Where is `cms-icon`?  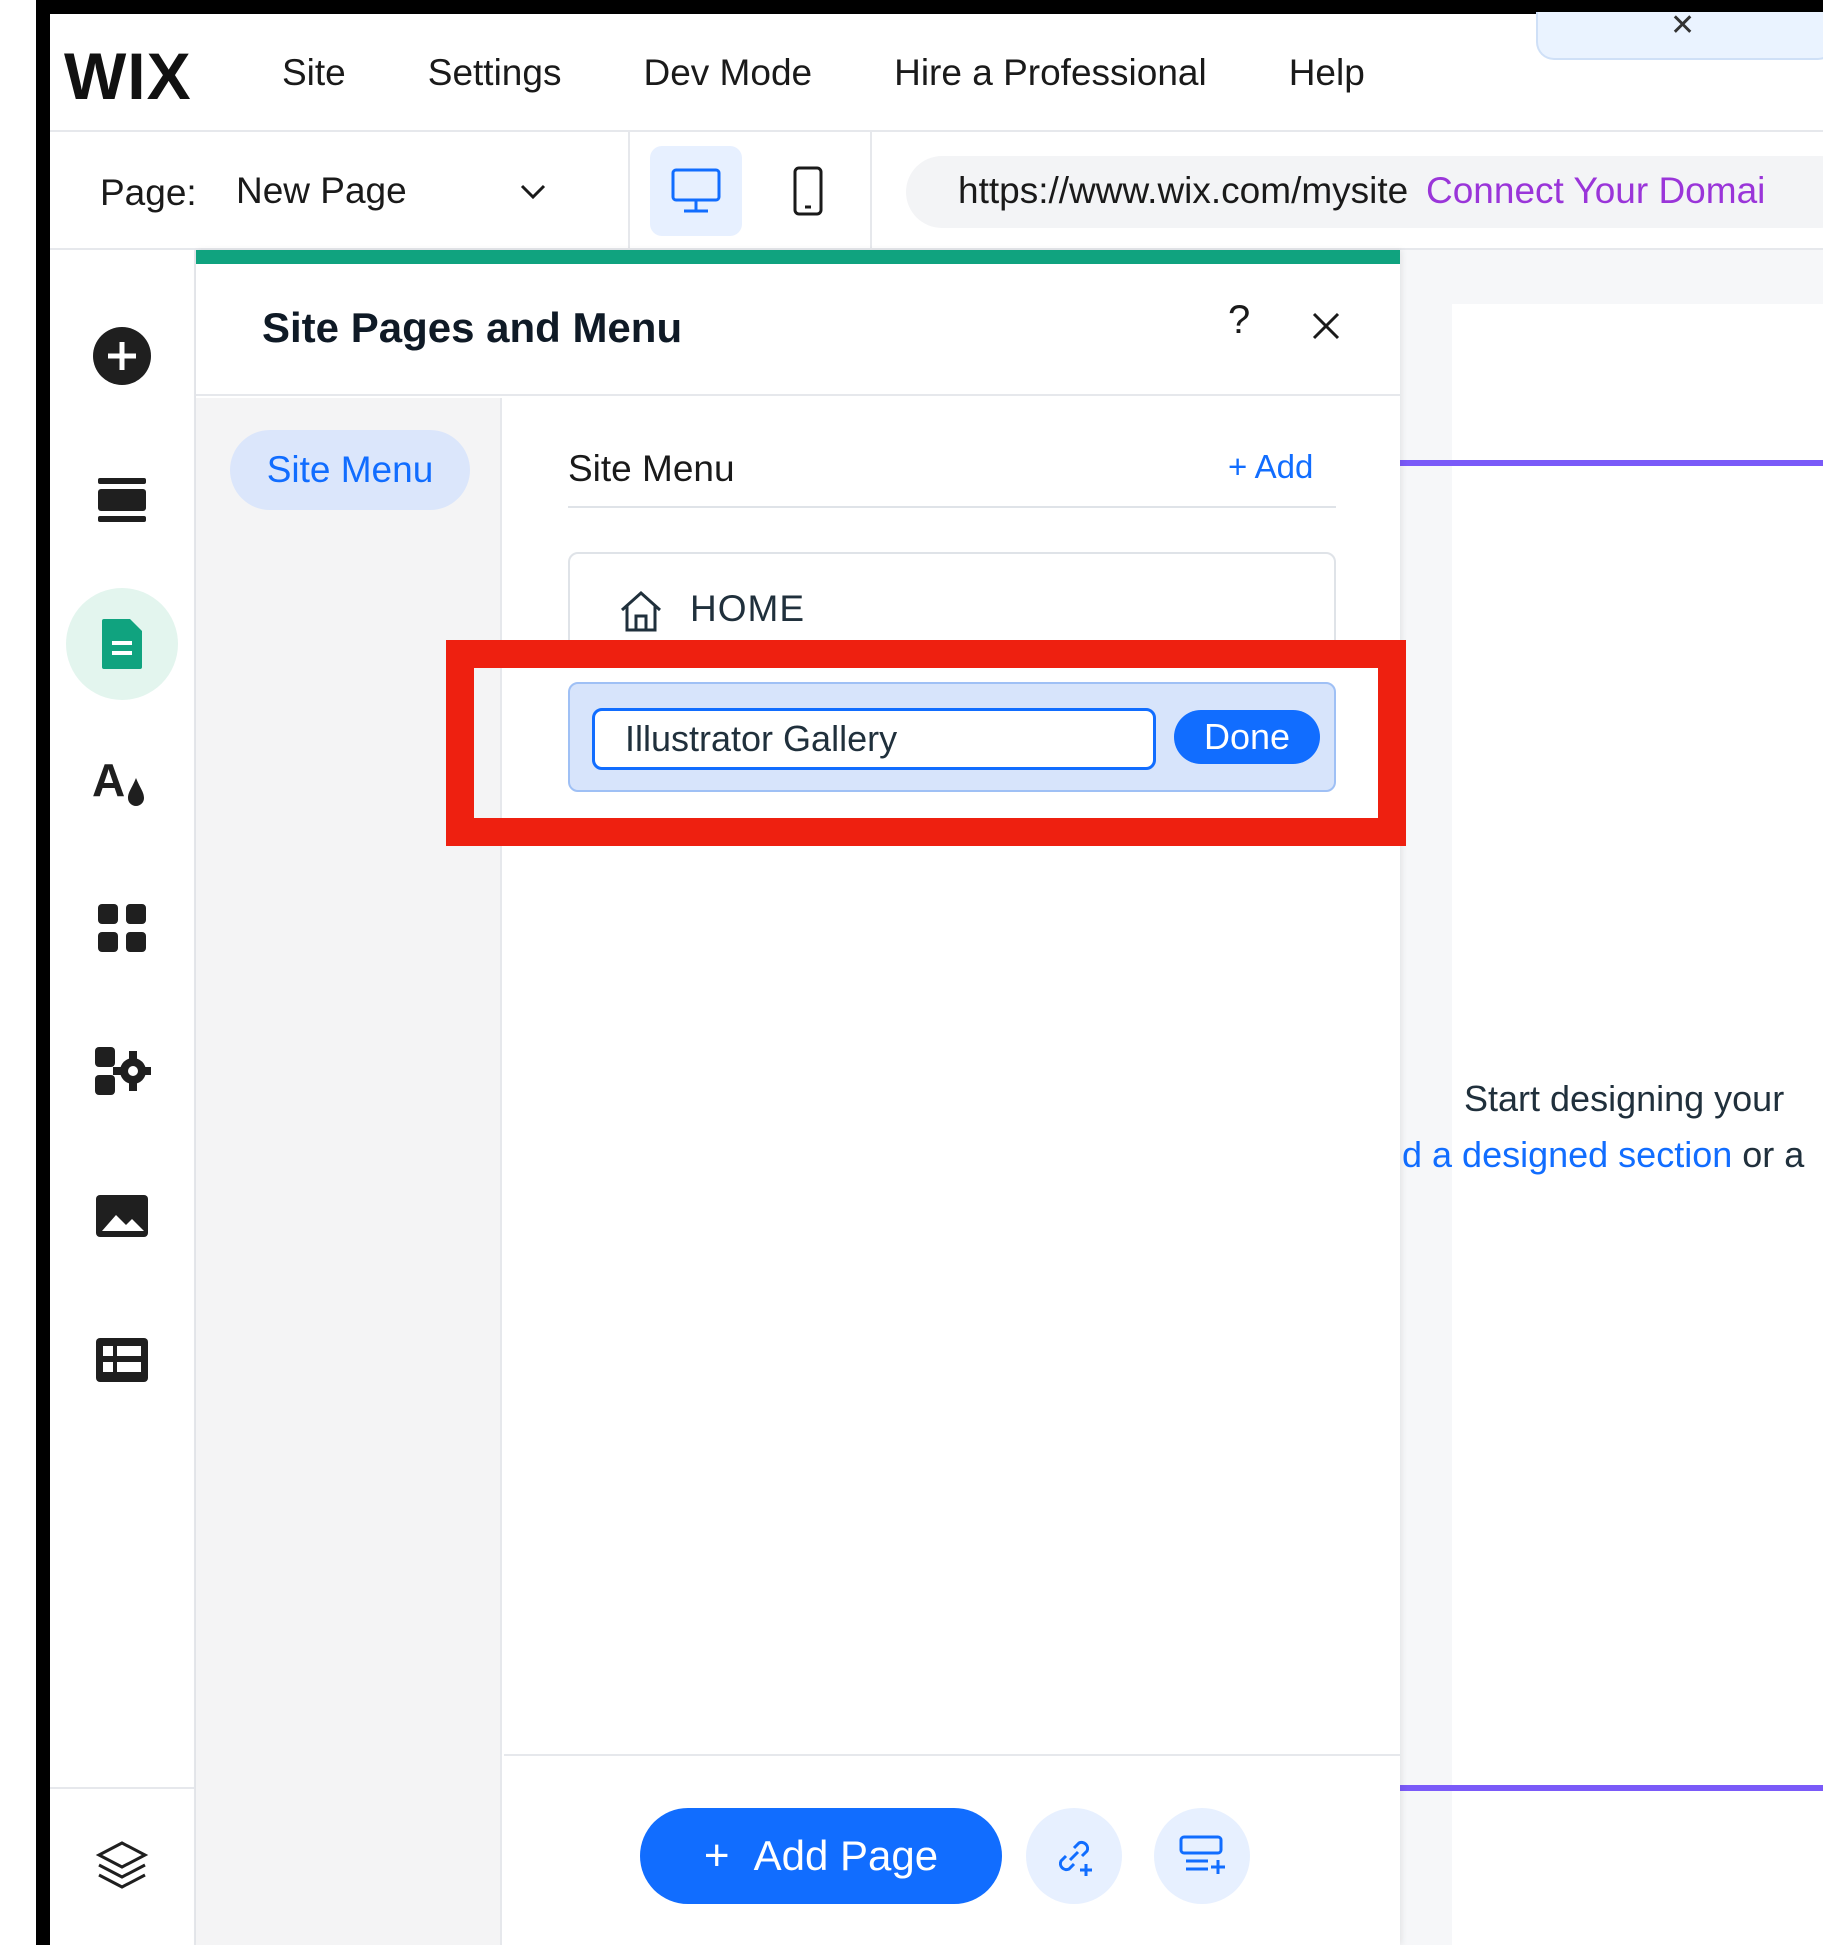 cms-icon is located at coordinates (122, 1360).